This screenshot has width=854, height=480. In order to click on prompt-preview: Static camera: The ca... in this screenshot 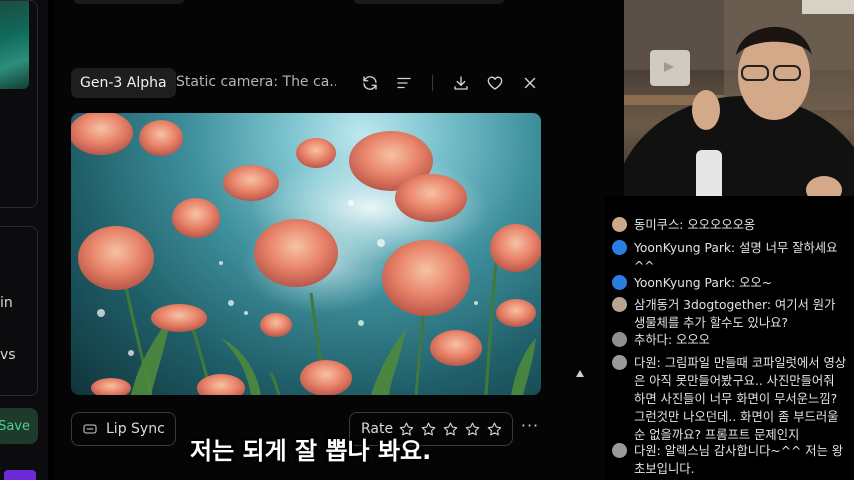, I will do `click(256, 82)`.